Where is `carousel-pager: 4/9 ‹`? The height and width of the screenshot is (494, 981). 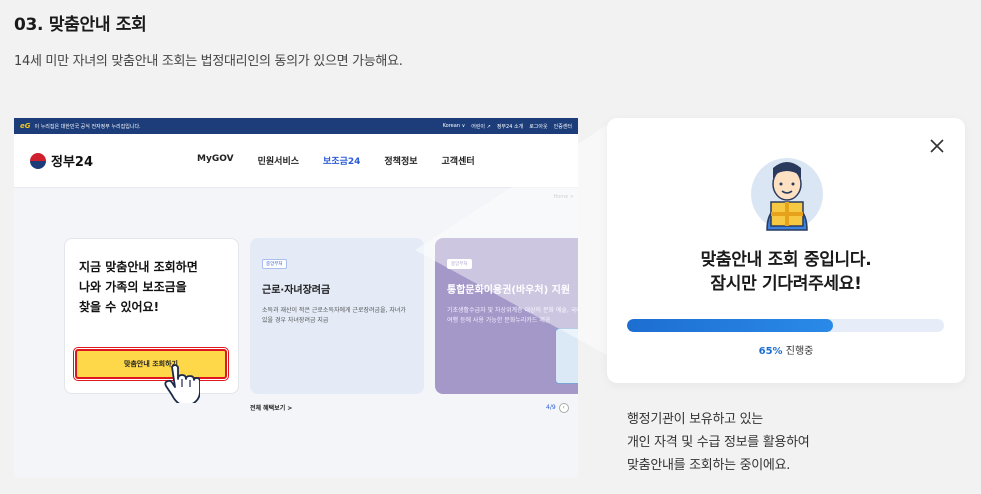 carousel-pager: 4/9 ‹ is located at coordinates (557, 408).